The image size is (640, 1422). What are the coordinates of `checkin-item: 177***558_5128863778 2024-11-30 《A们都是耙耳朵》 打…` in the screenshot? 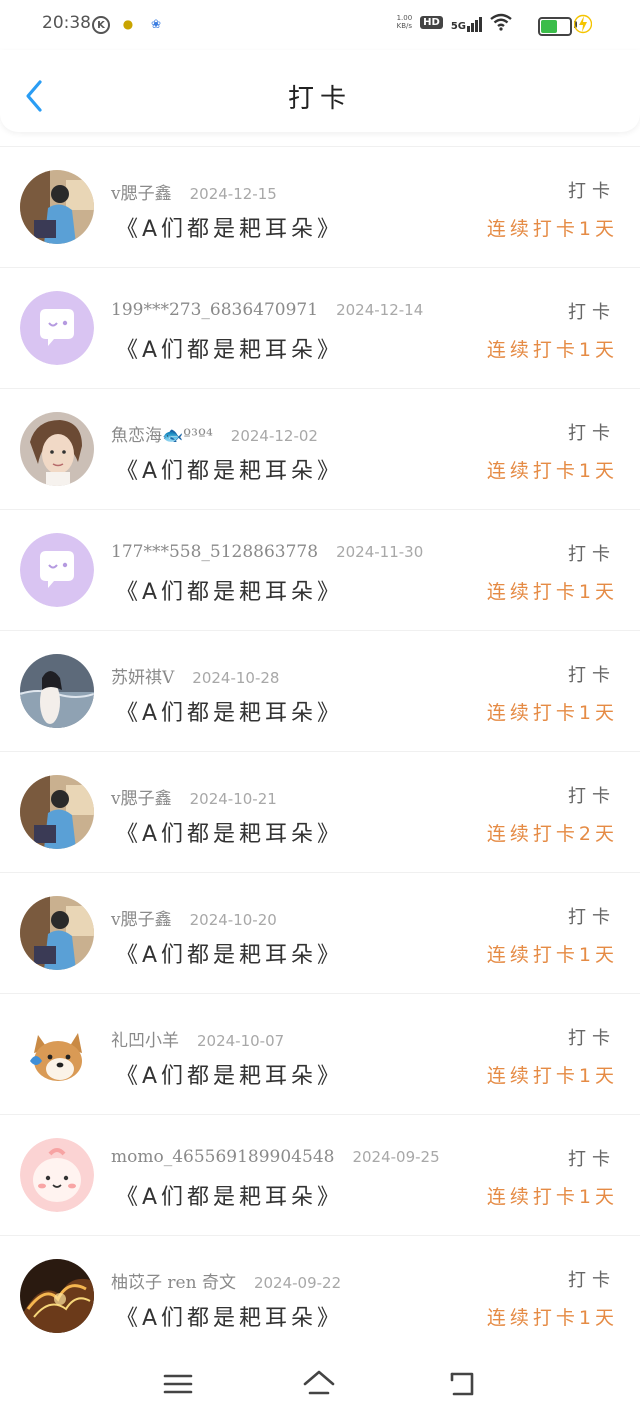 It's located at (320, 570).